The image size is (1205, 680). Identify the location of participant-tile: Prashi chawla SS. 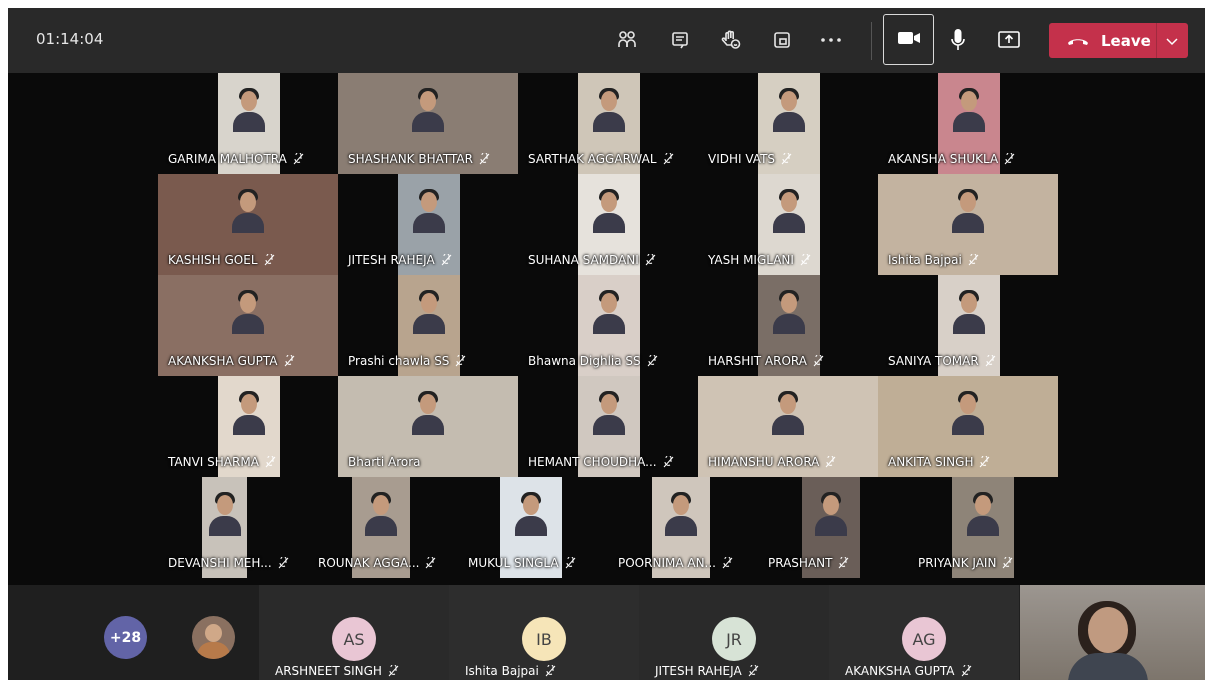
(428, 325).